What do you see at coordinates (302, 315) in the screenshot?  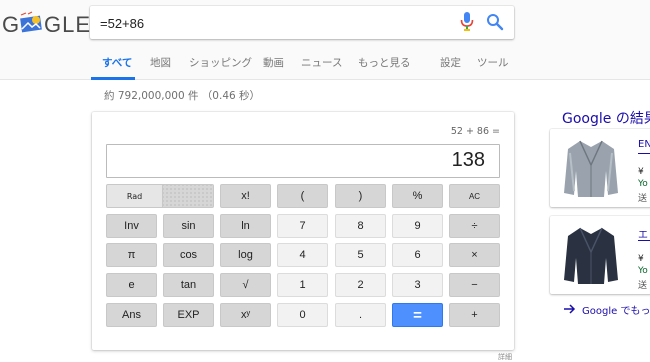 I see `key-0: 0` at bounding box center [302, 315].